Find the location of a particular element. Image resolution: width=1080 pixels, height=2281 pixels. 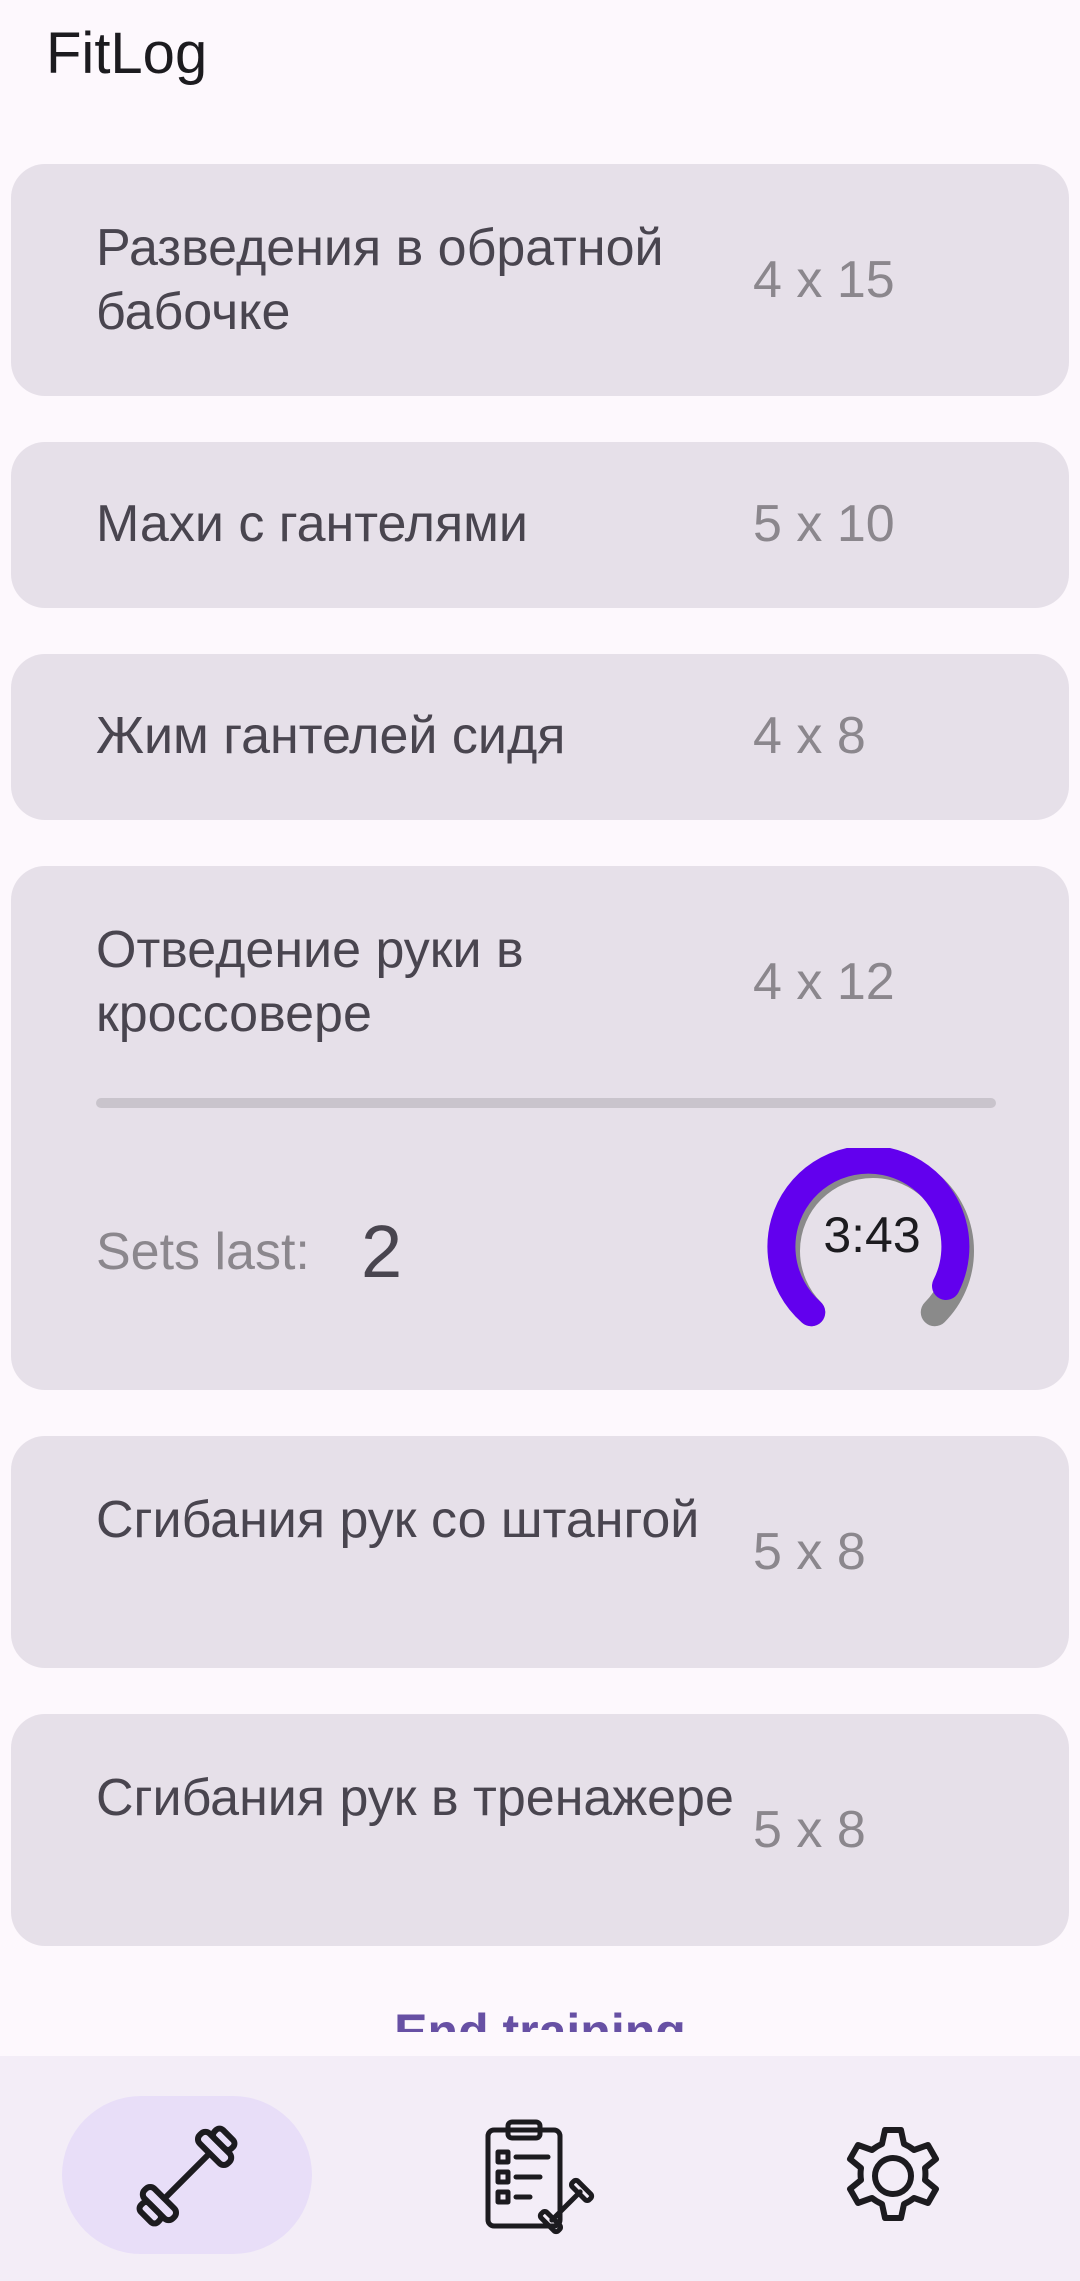

sets-last-value: 2 is located at coordinates (382, 1251).